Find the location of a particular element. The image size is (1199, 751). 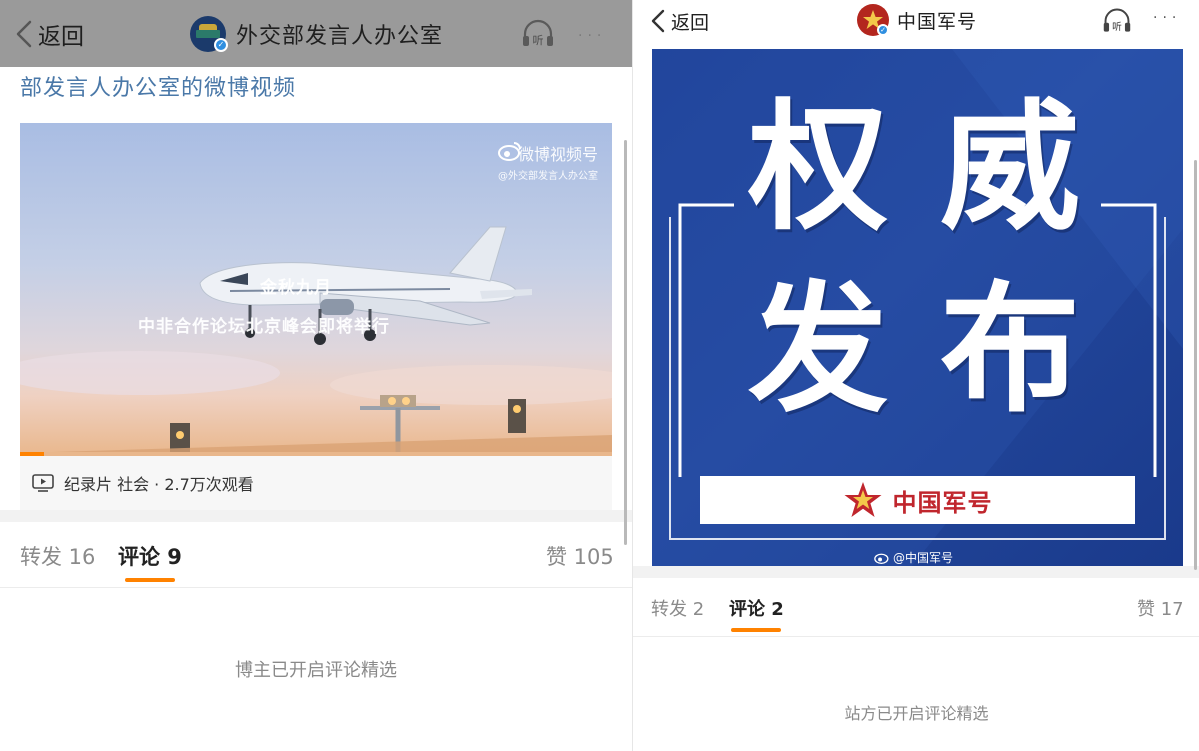

right-listen-headphones-icon: 听 is located at coordinates (1117, 21).